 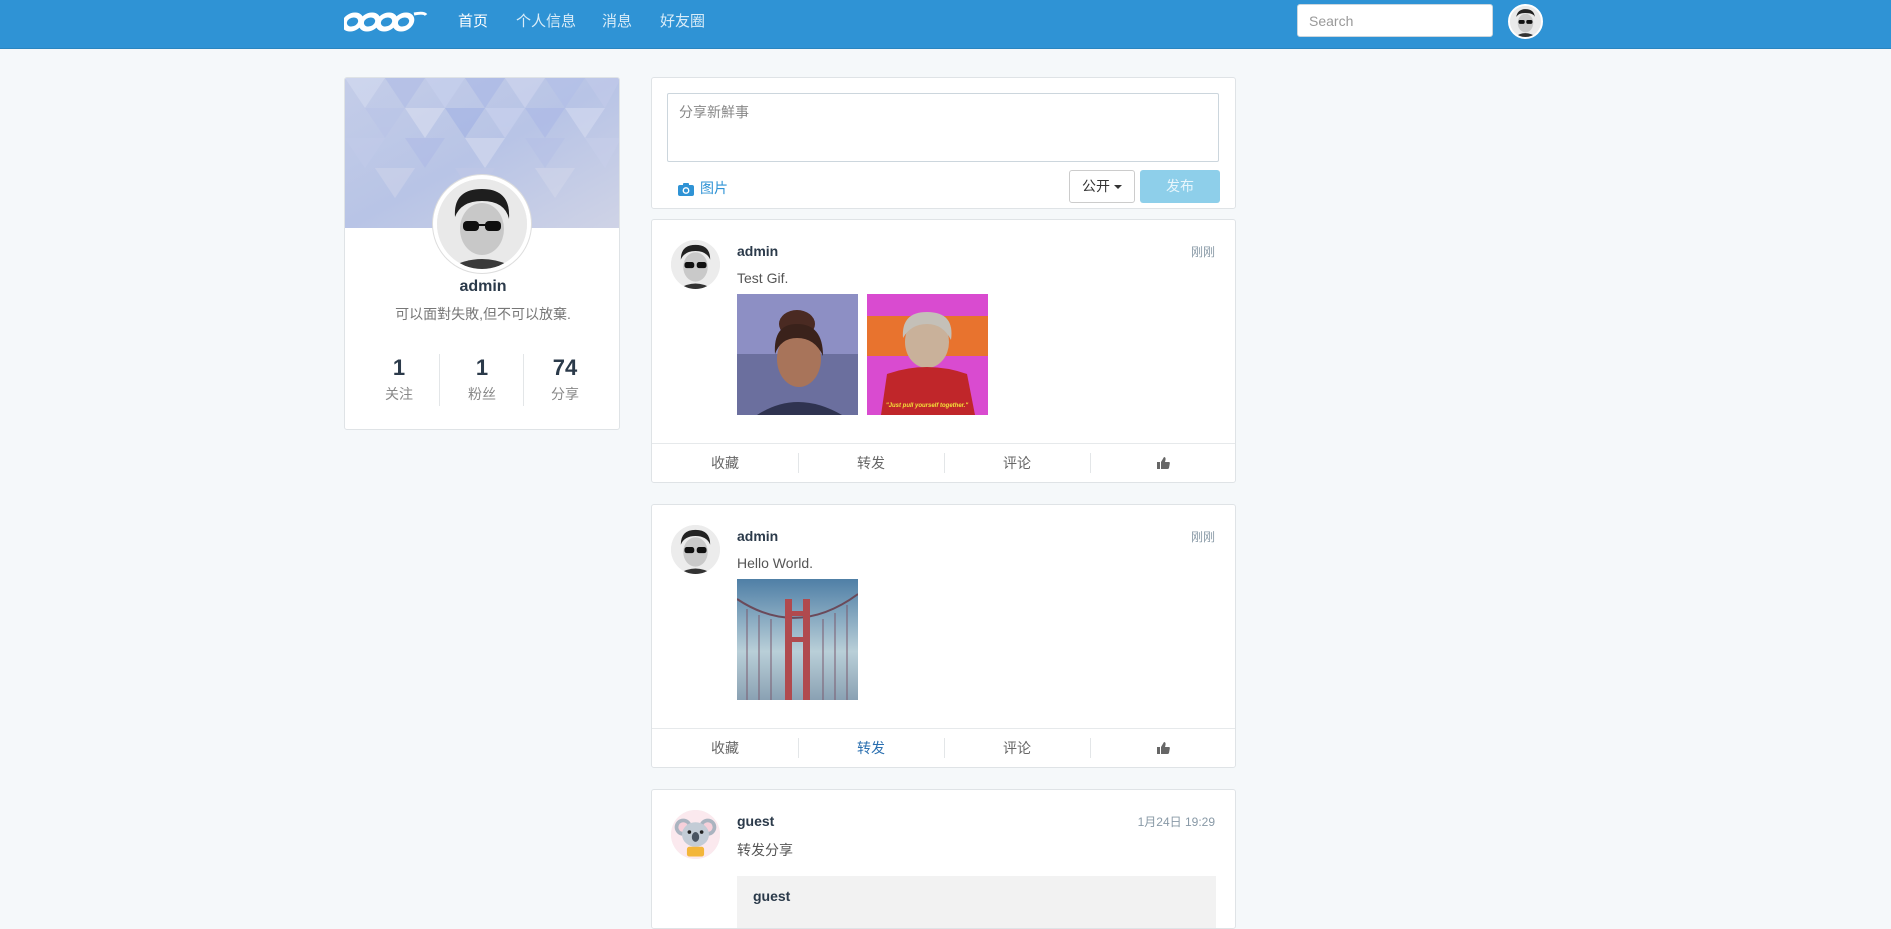 What do you see at coordinates (765, 850) in the screenshot?
I see `post-text: 转发分享` at bounding box center [765, 850].